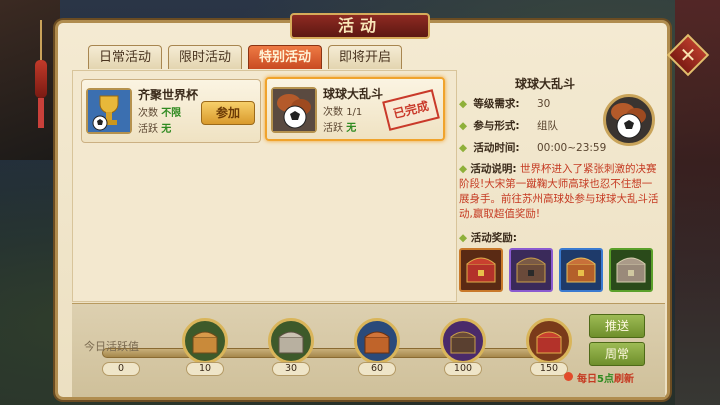 This screenshot has height=405, width=720. Describe the element at coordinates (327, 353) in the screenshot. I see `progress-track` at that location.